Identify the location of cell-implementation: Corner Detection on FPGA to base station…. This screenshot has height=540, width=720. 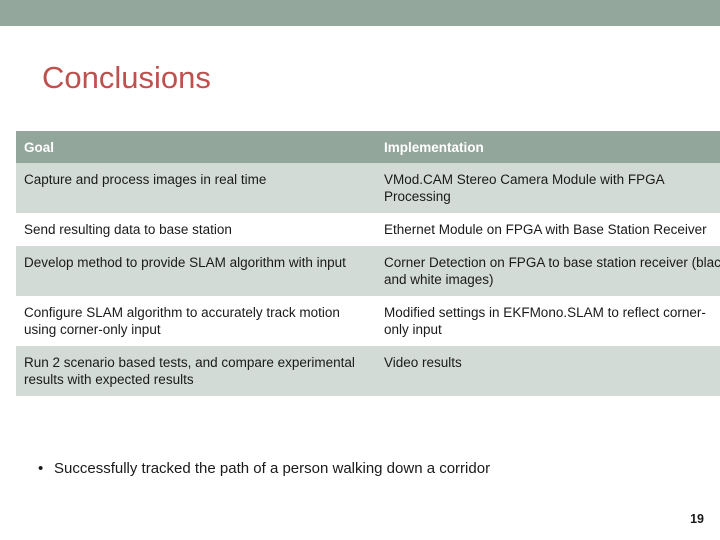
(548, 271).